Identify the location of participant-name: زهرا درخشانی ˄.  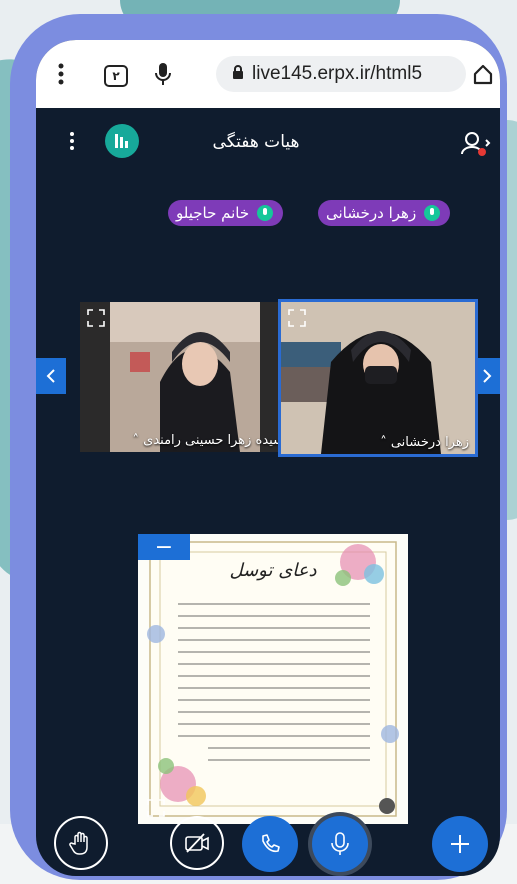
(424, 442).